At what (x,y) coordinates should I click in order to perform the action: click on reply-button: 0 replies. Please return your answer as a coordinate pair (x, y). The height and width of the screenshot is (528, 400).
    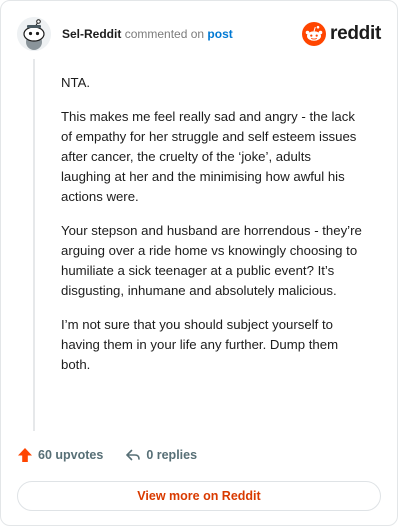
    Looking at the image, I should click on (161, 455).